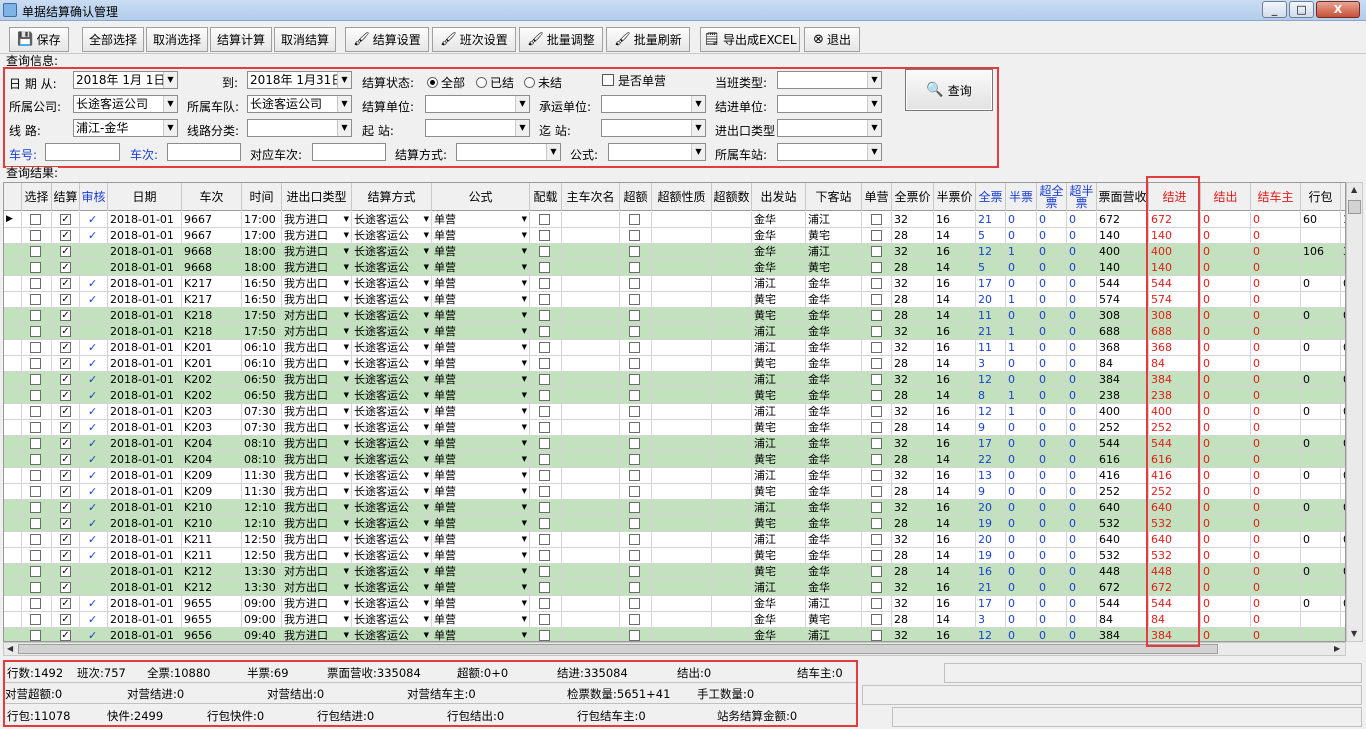  What do you see at coordinates (991, 300) in the screenshot?
I see `table-cell: 20` at bounding box center [991, 300].